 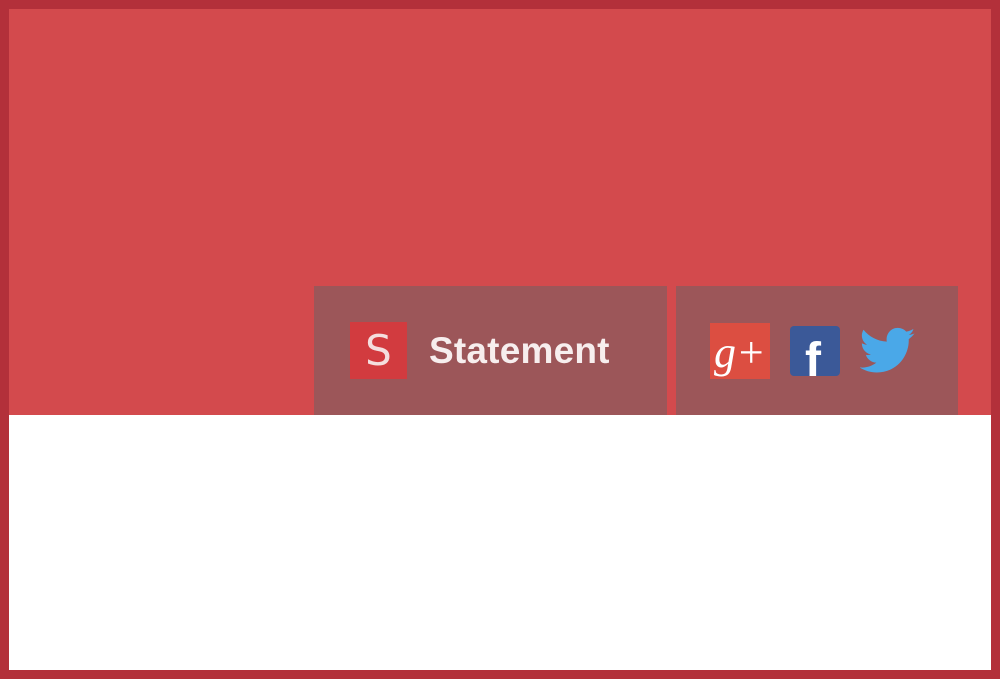 I want to click on statement-badge-icon: S, so click(x=378, y=350).